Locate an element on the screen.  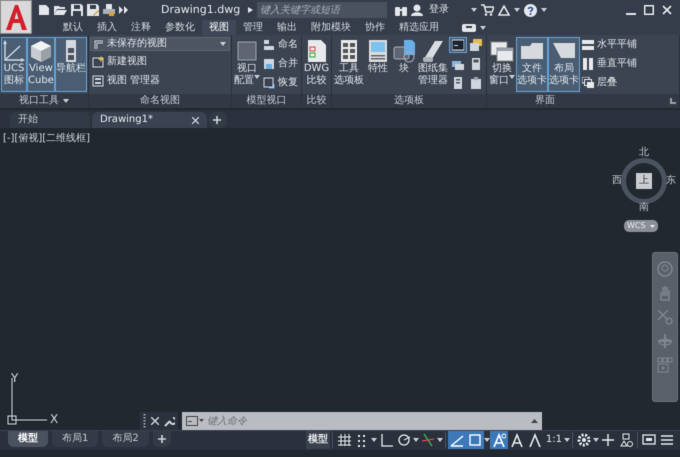
ribbon-button: 工具 选项板 is located at coordinates (349, 64).